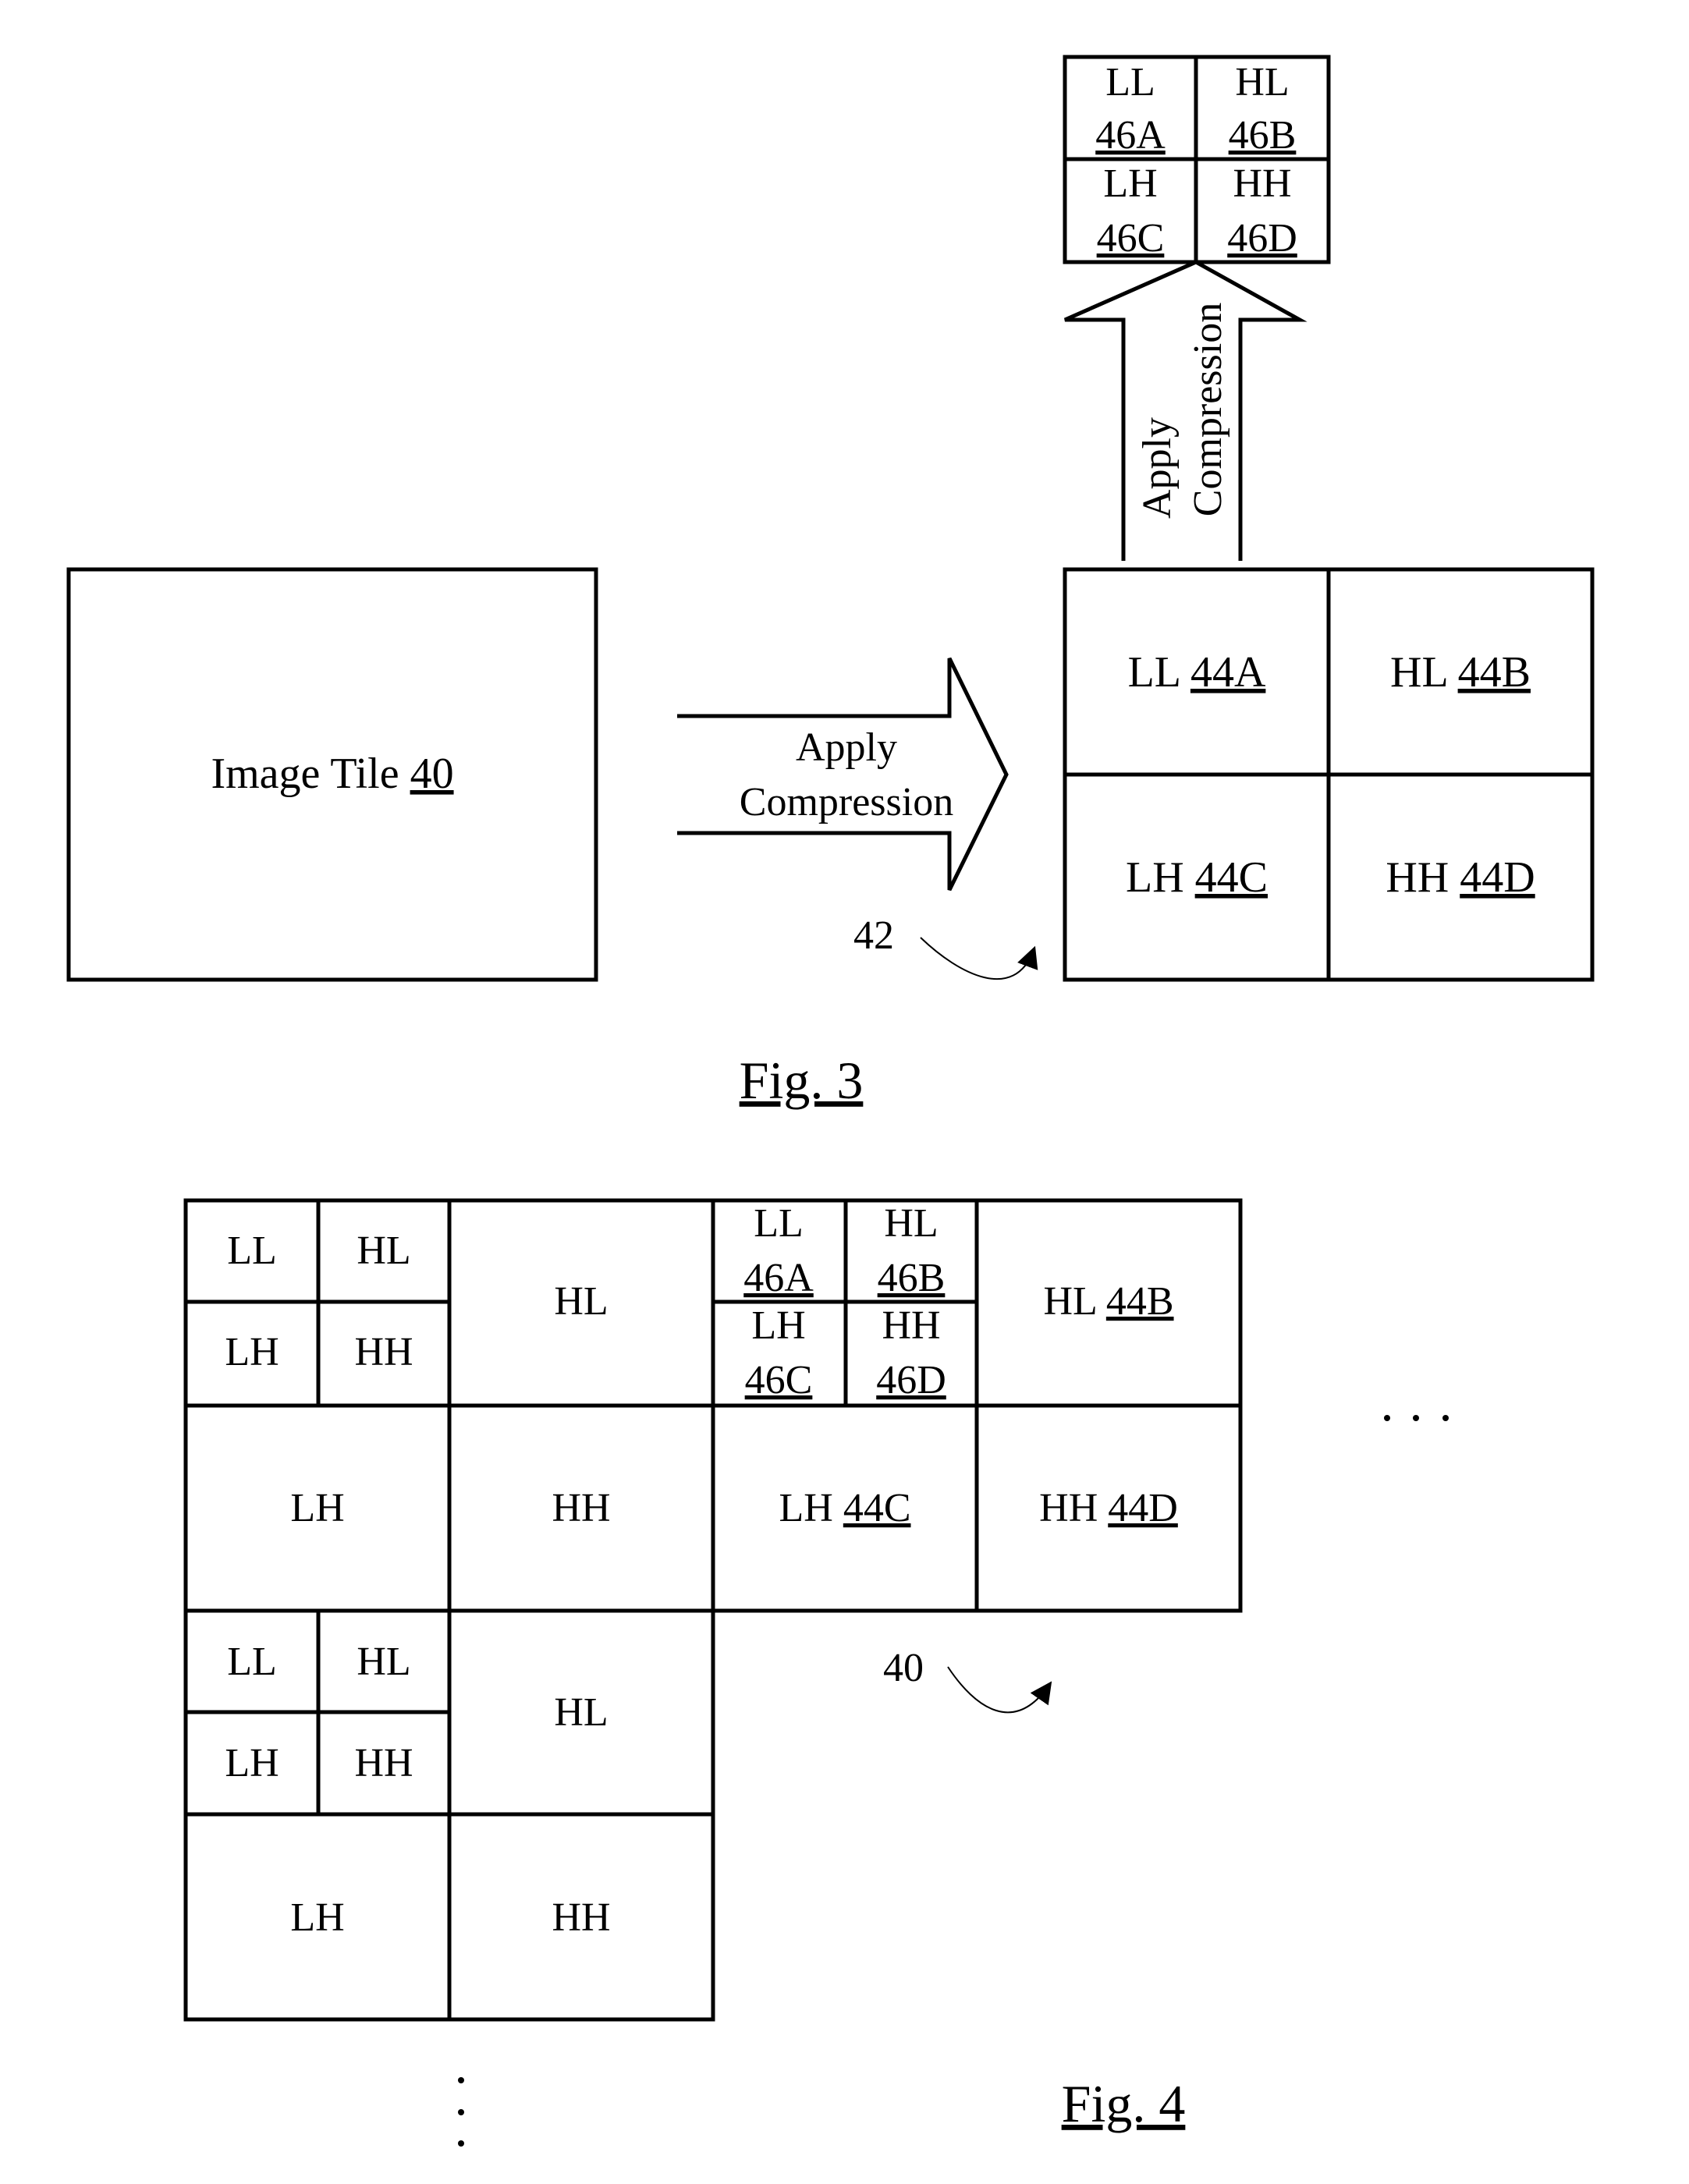 The image size is (1689, 2184). What do you see at coordinates (1329, 775) in the screenshot?
I see `level1-subband-grid: LL 44A HL 44B LH 44C HH 44D` at bounding box center [1329, 775].